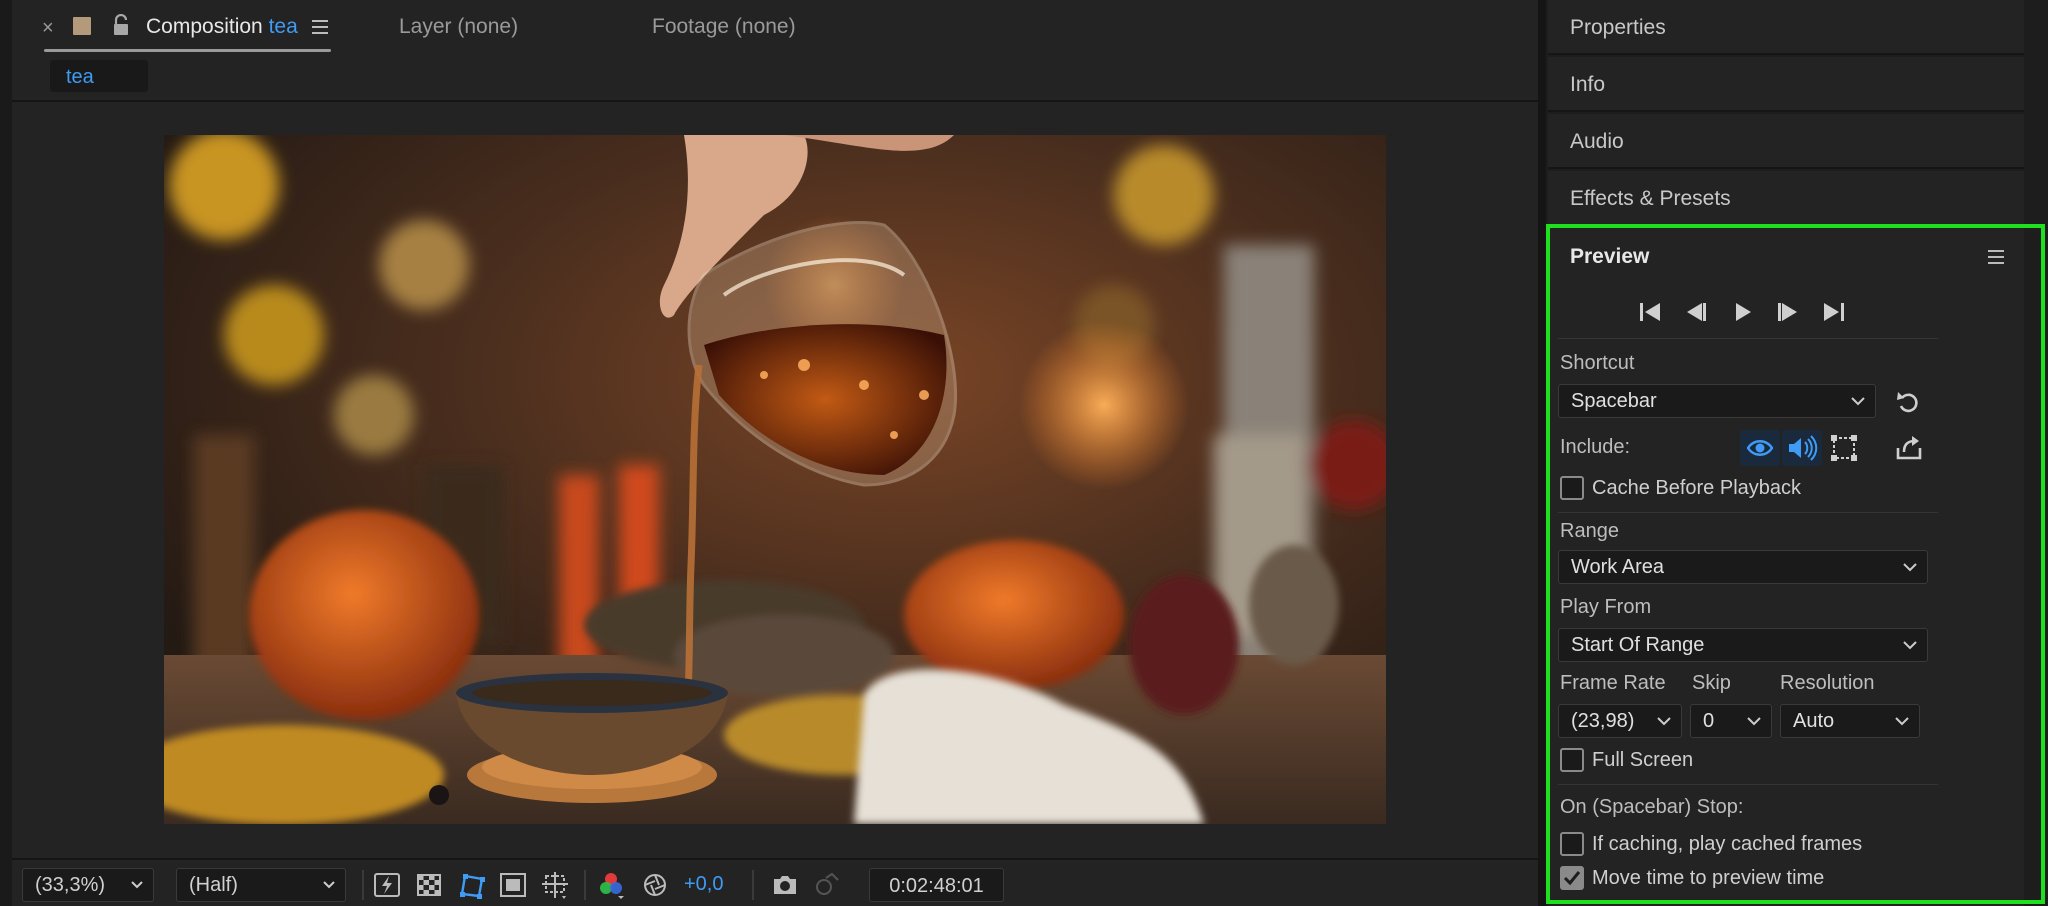 This screenshot has height=906, width=2048. What do you see at coordinates (1814, 721) in the screenshot?
I see `preview-resolution-value: Auto` at bounding box center [1814, 721].